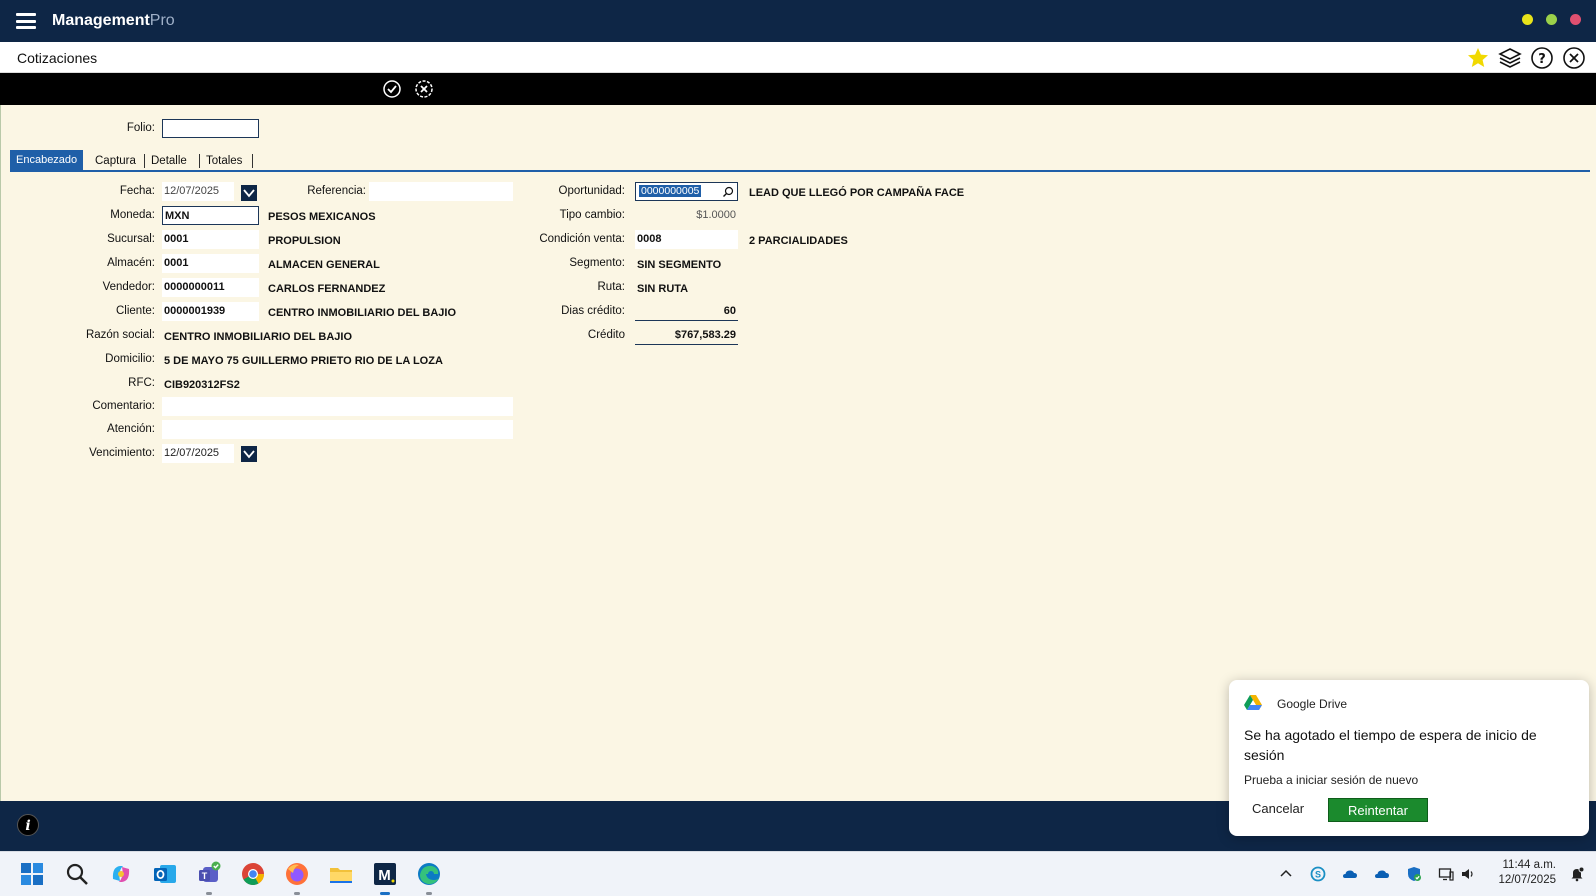 This screenshot has height=896, width=1596. What do you see at coordinates (798, 241) in the screenshot?
I see `condicion-venta-description: 2 PARCIALIDADES` at bounding box center [798, 241].